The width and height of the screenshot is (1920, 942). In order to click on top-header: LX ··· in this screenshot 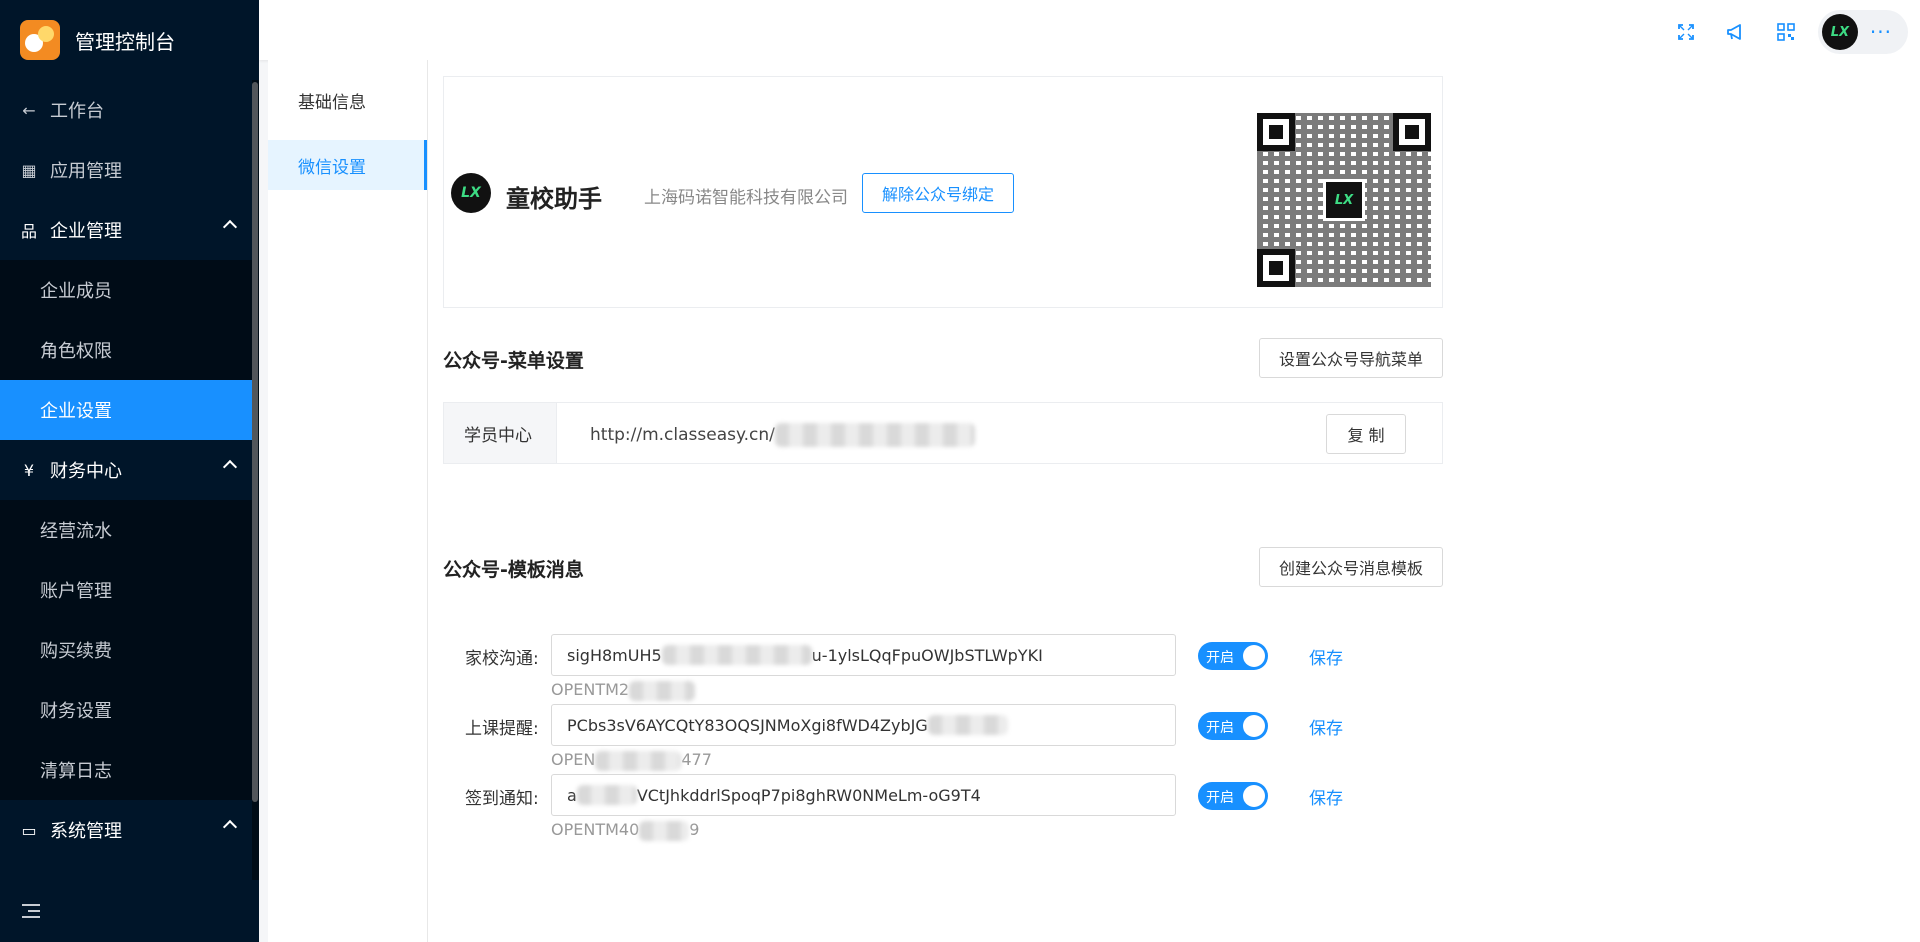, I will do `click(1089, 30)`.